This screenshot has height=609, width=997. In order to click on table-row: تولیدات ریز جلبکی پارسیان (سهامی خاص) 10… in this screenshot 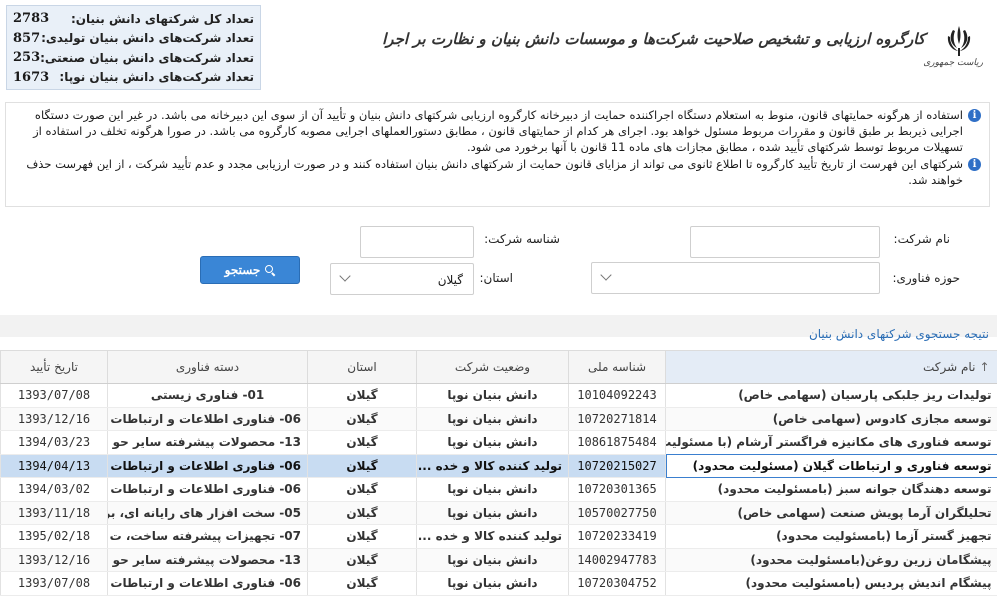, I will do `click(498, 395)`.